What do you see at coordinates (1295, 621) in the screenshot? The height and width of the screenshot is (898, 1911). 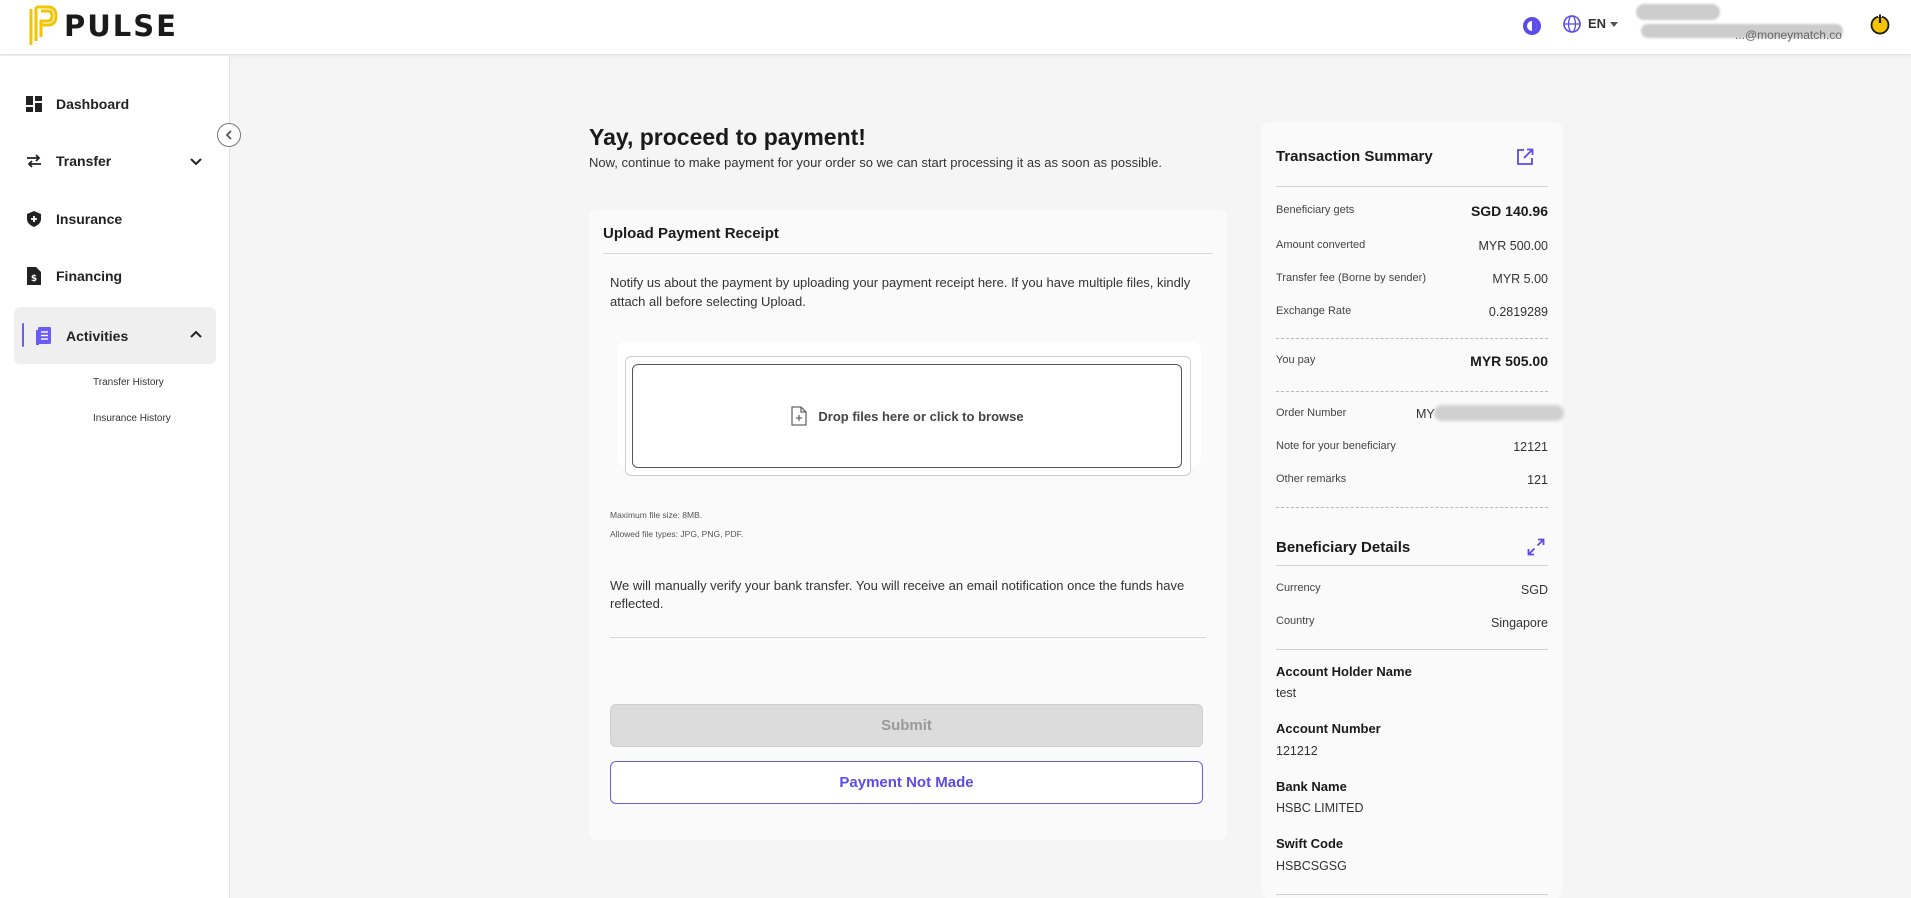 I see `beneficiary-row-label: Country` at bounding box center [1295, 621].